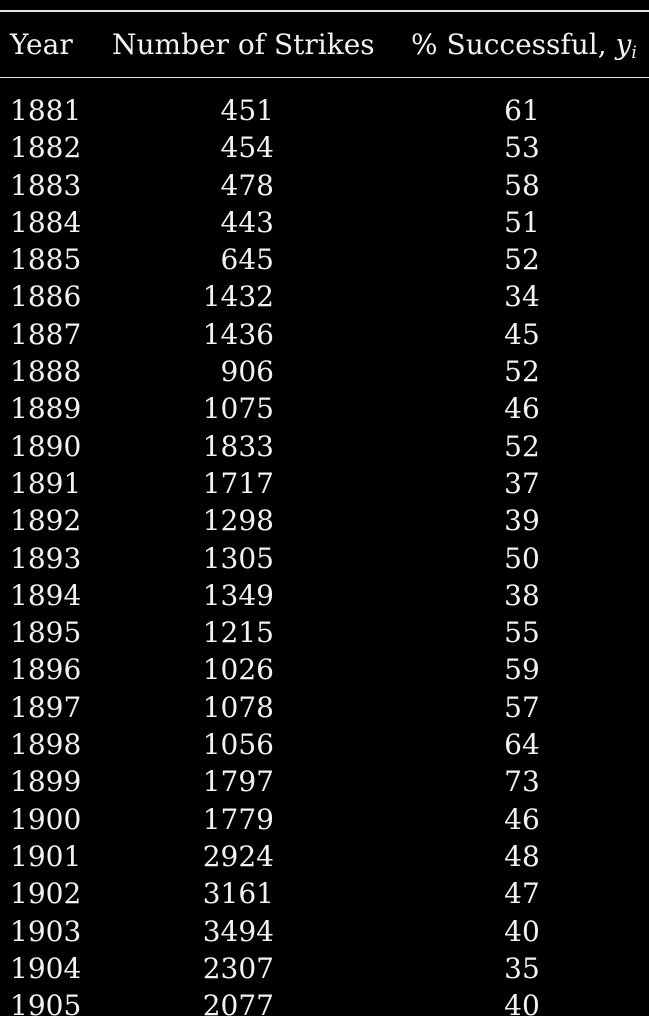  What do you see at coordinates (46, 670) in the screenshot?
I see `cell-year: 1896` at bounding box center [46, 670].